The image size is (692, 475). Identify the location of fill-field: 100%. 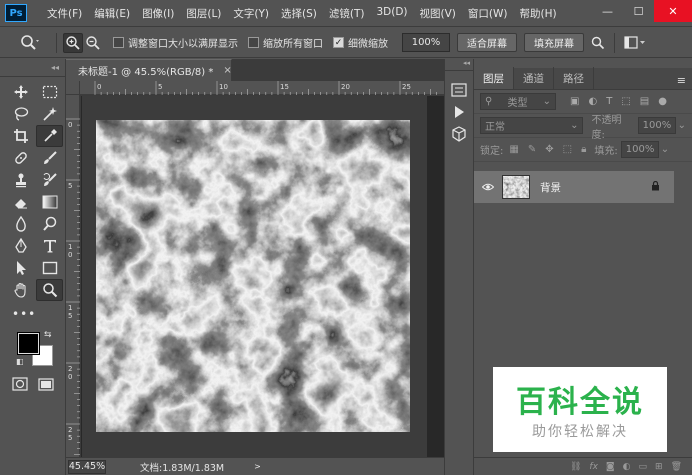
(639, 149).